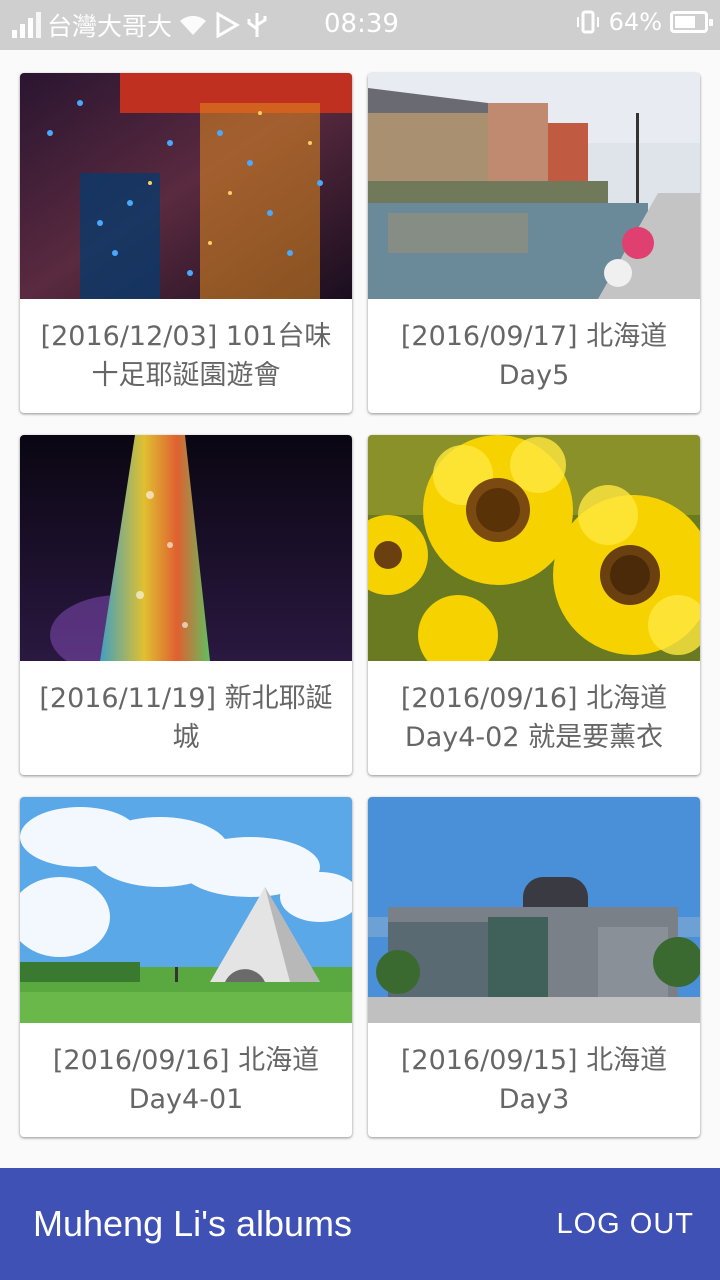 Image resolution: width=720 pixels, height=1280 pixels. I want to click on otaru-canal-photo, so click(534, 186).